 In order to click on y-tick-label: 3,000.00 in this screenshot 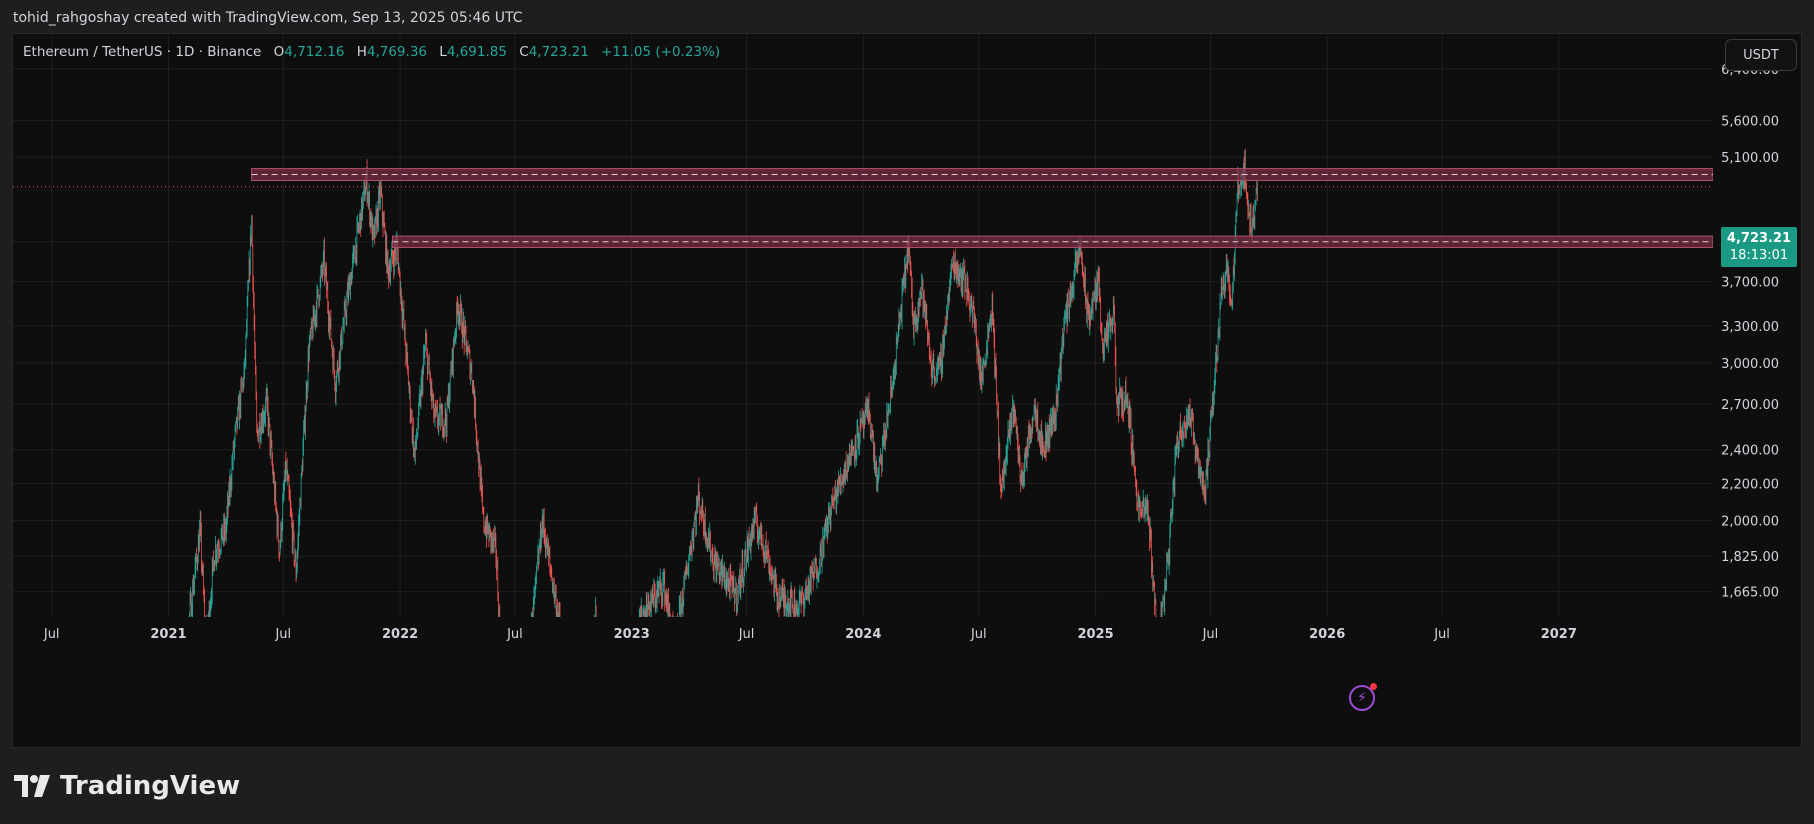, I will do `click(1750, 364)`.